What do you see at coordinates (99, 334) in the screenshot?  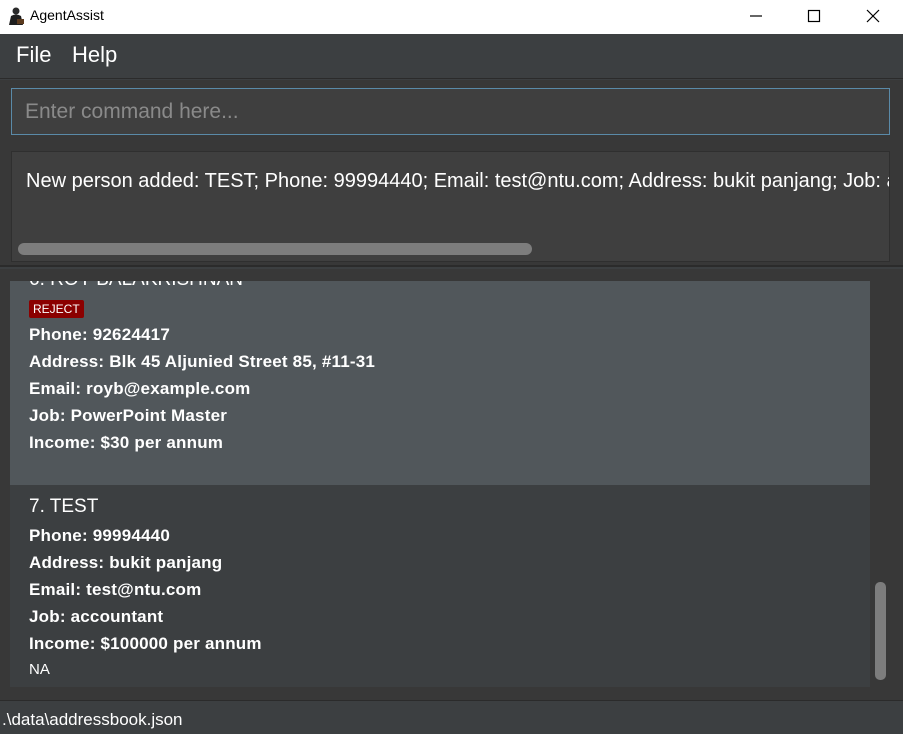 I see `person-phone: Phone: 92624417` at bounding box center [99, 334].